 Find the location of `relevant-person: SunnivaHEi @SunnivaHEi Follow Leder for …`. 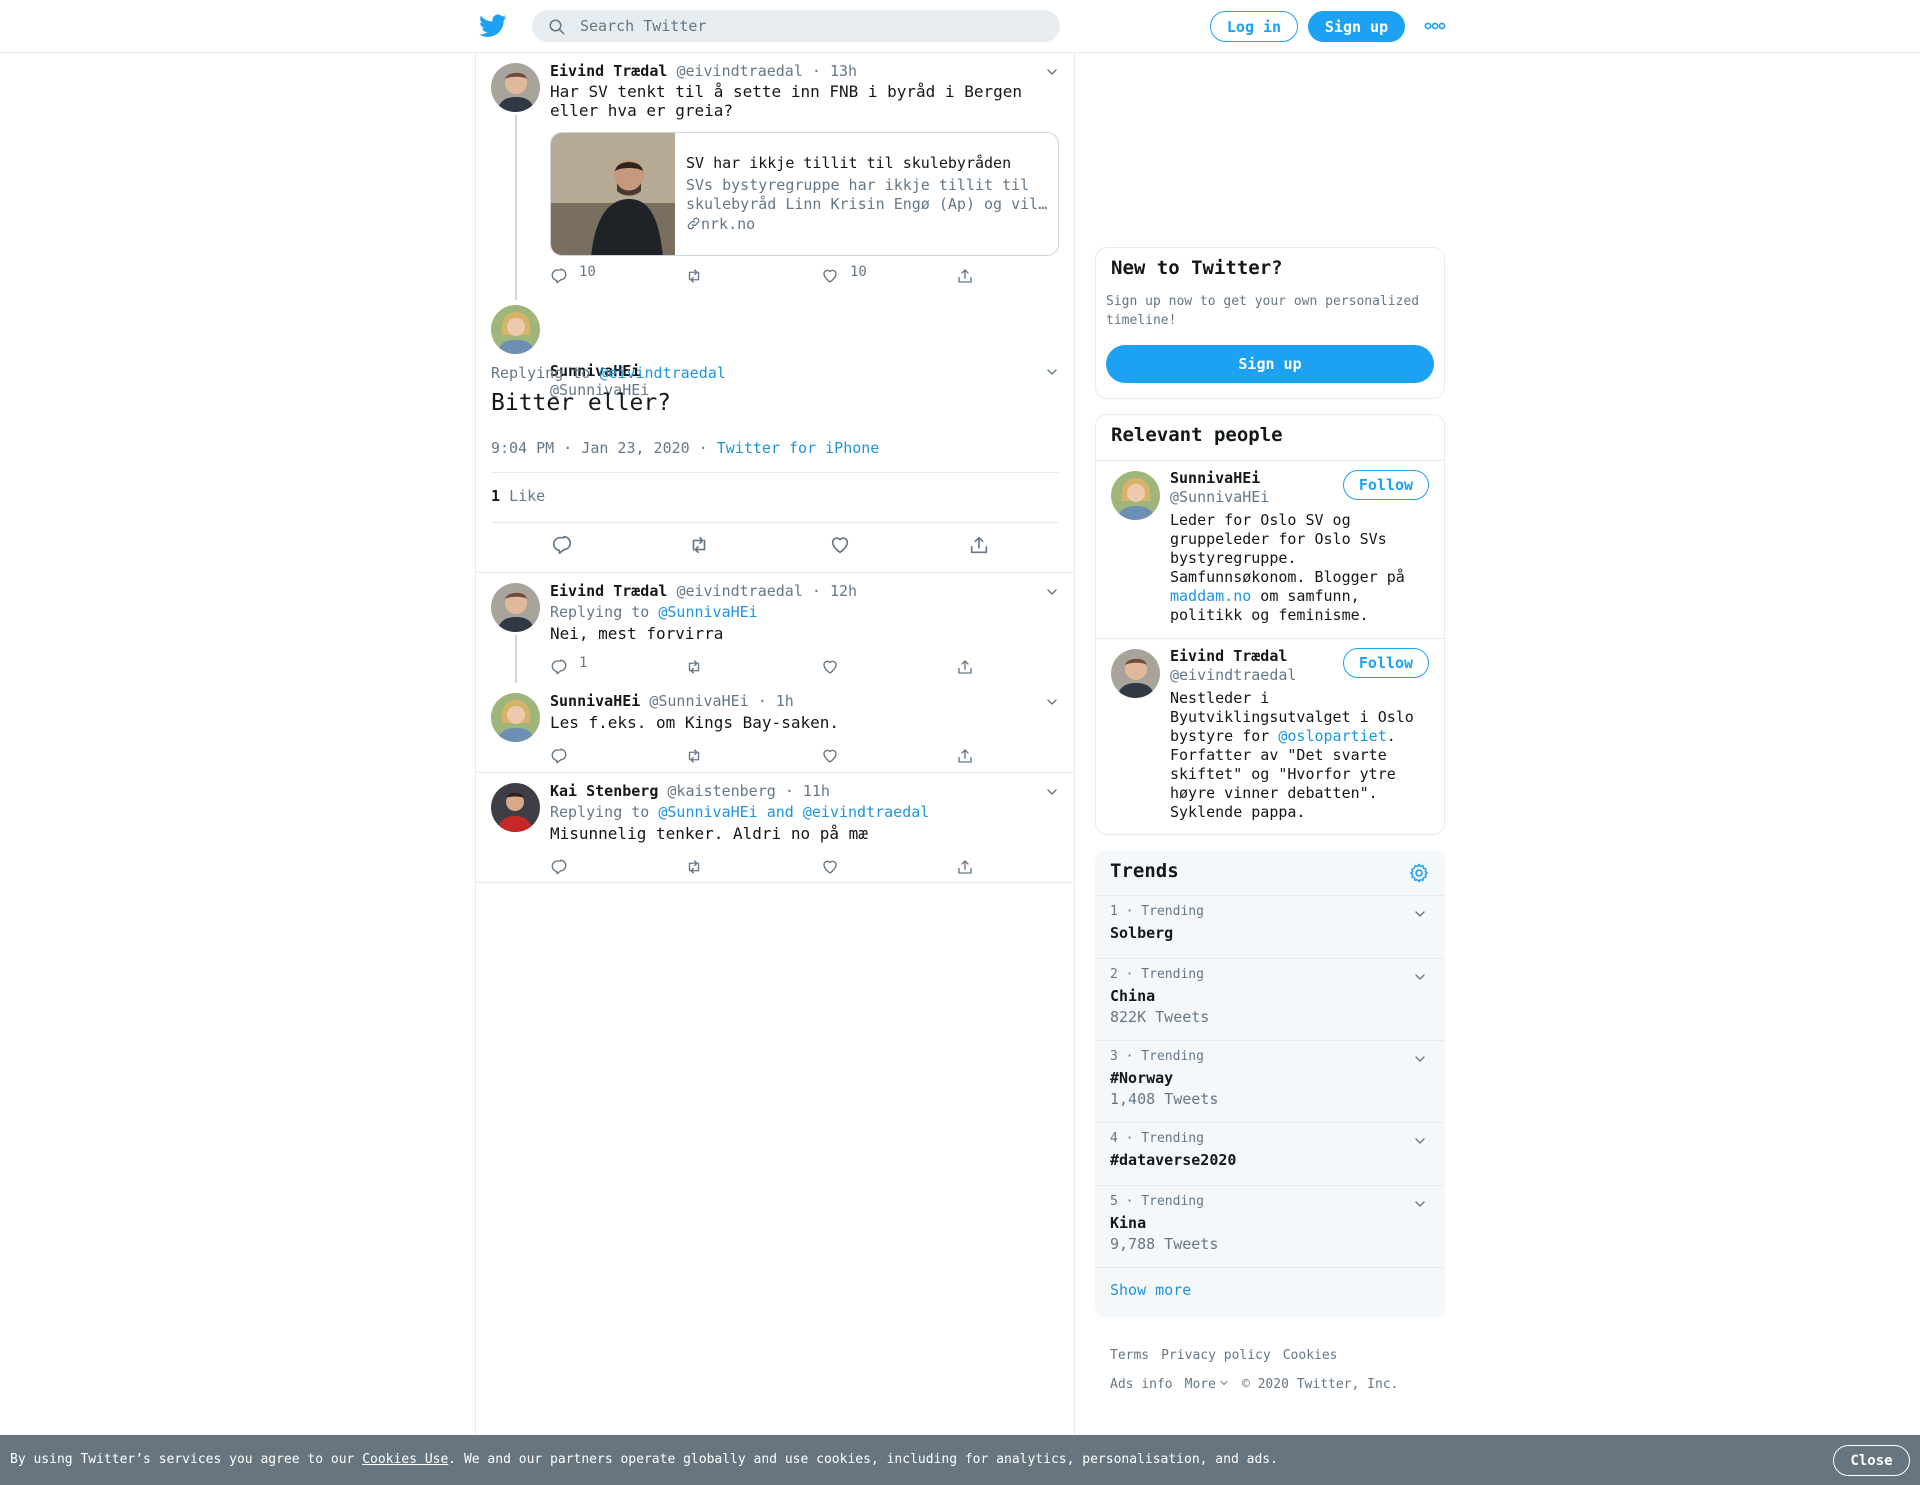

relevant-person: SunnivaHEi @SunnivaHEi Follow Leder for … is located at coordinates (1270, 549).